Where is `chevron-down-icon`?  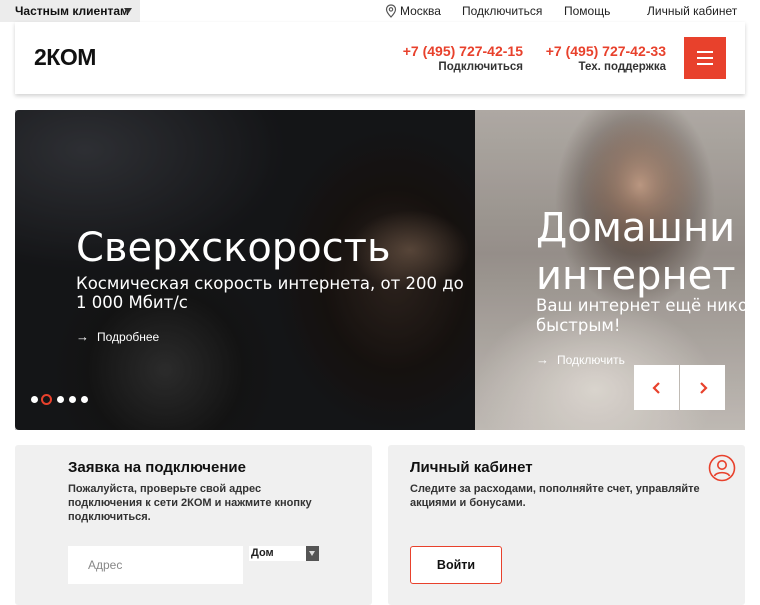 chevron-down-icon is located at coordinates (128, 11).